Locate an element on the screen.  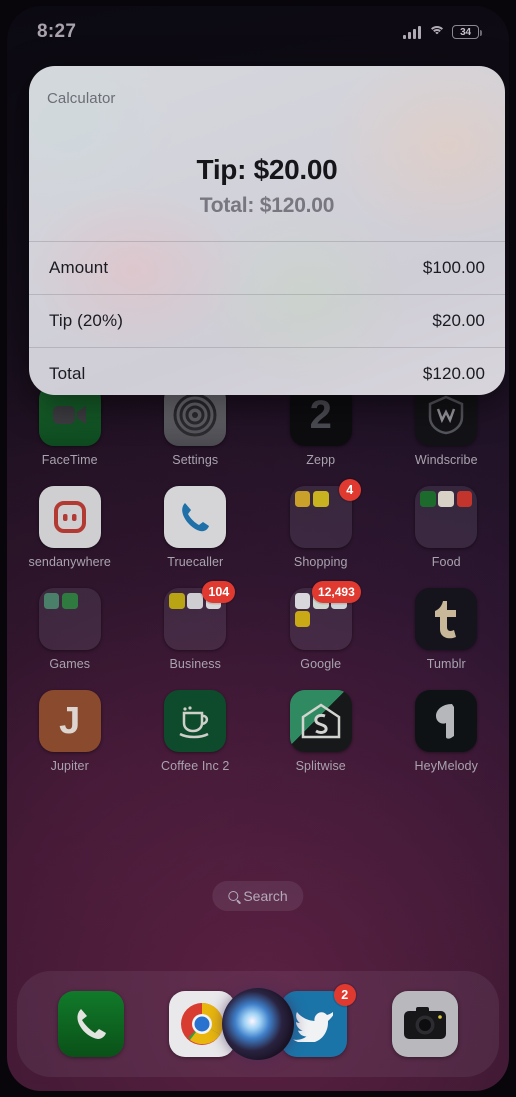
row-value: $100.00 is located at coordinates (453, 267).